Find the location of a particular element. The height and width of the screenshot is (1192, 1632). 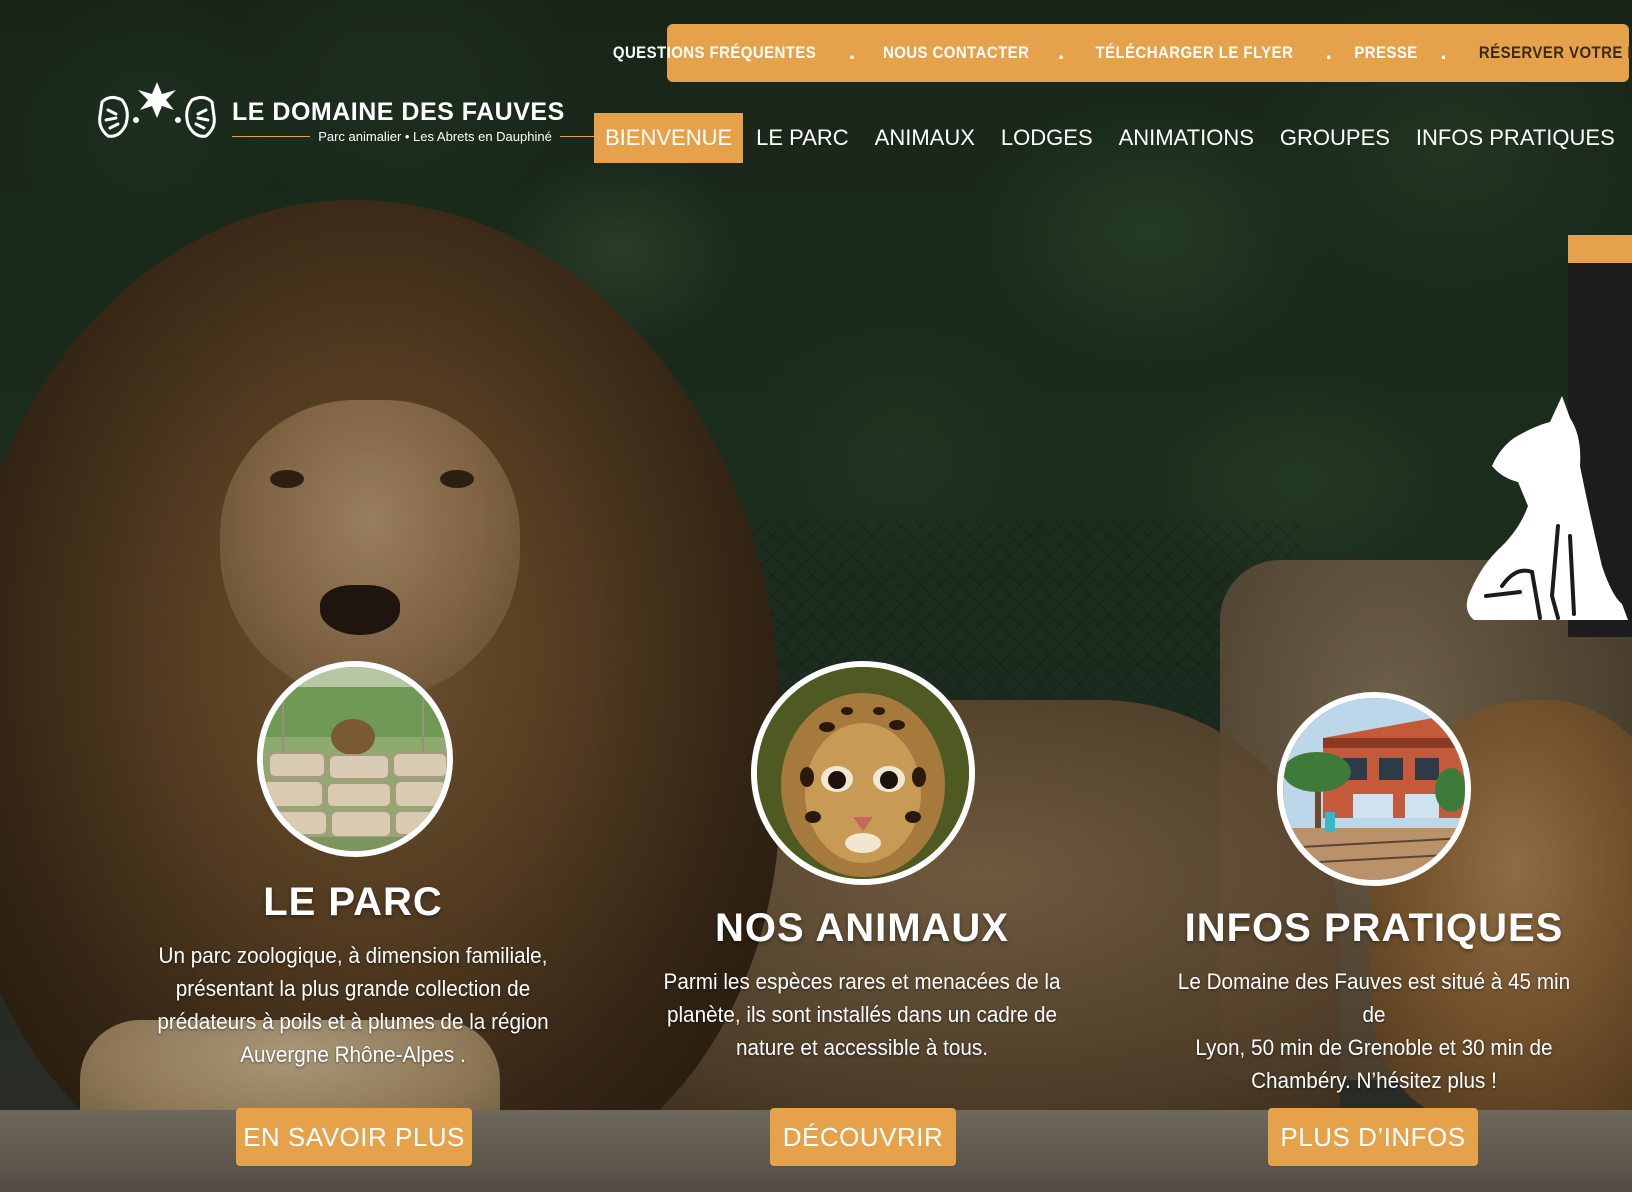

ocelot-image is located at coordinates (863, 773).